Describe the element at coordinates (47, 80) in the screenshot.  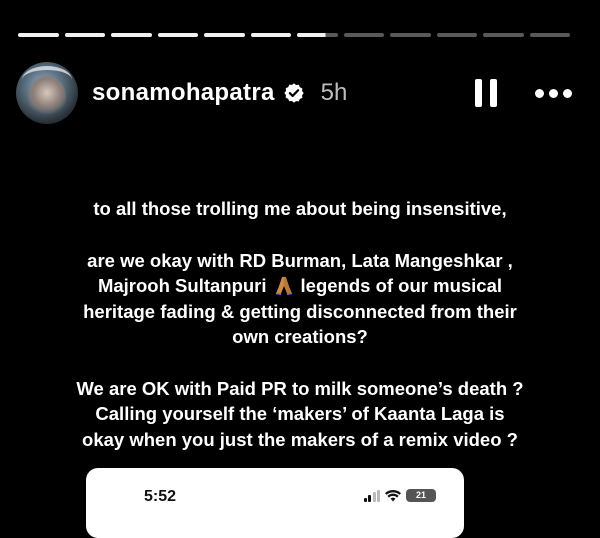
I see `avatar-hair` at that location.